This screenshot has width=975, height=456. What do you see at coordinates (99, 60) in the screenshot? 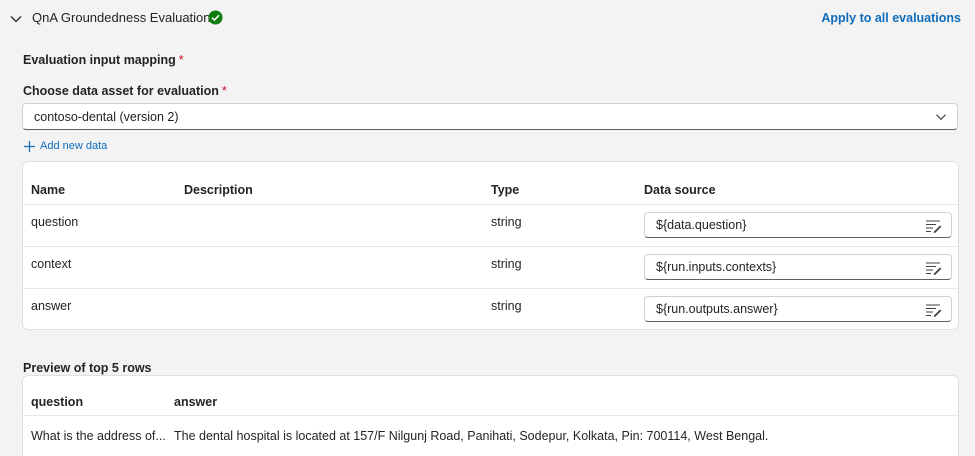
I see `mapping-heading-text: Evaluation input mapping` at bounding box center [99, 60].